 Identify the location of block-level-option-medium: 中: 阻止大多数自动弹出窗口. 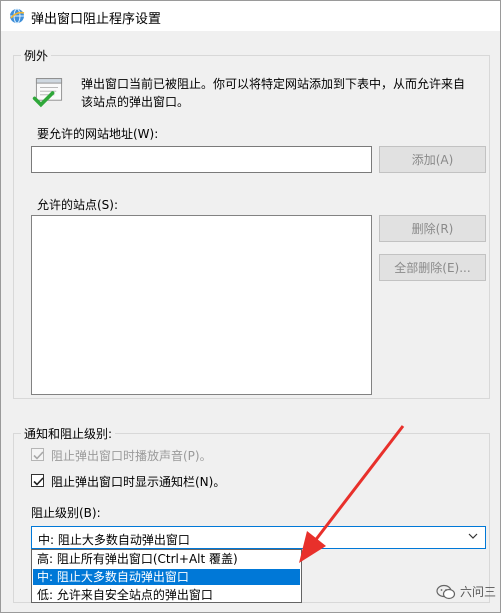
(166, 577).